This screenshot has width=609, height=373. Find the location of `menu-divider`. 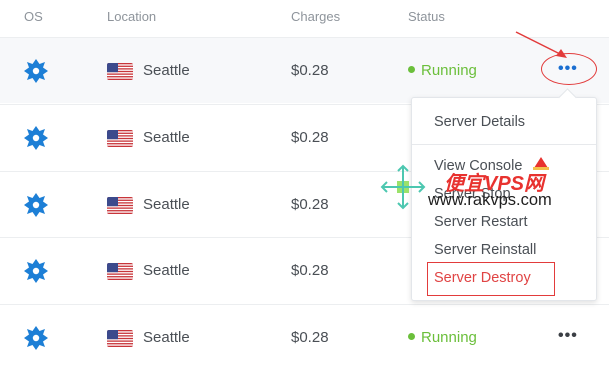

menu-divider is located at coordinates (504, 144).